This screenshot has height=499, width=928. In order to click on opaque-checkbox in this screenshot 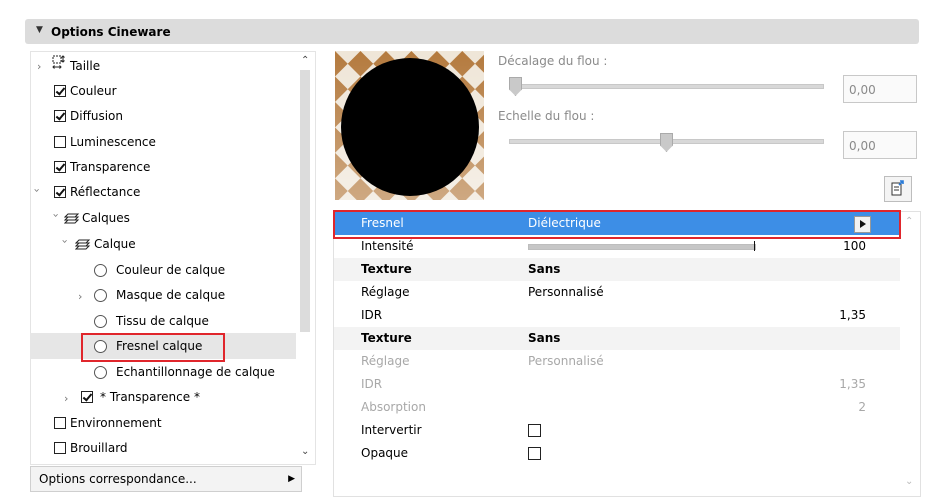, I will do `click(534, 453)`.